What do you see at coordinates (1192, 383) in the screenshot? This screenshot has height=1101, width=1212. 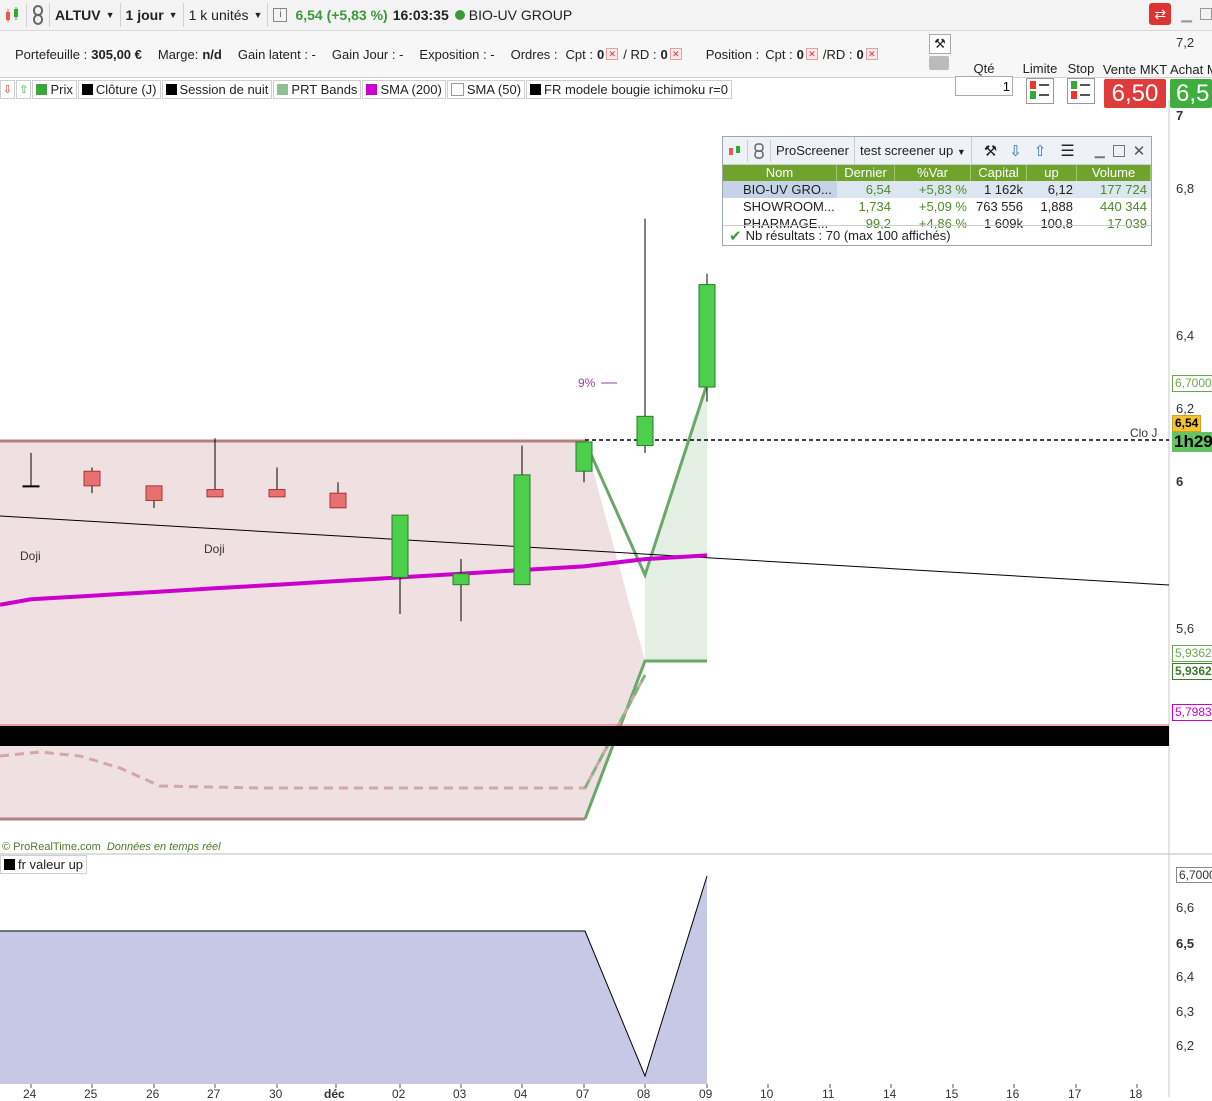 I see `price-tag: 6,7000` at bounding box center [1192, 383].